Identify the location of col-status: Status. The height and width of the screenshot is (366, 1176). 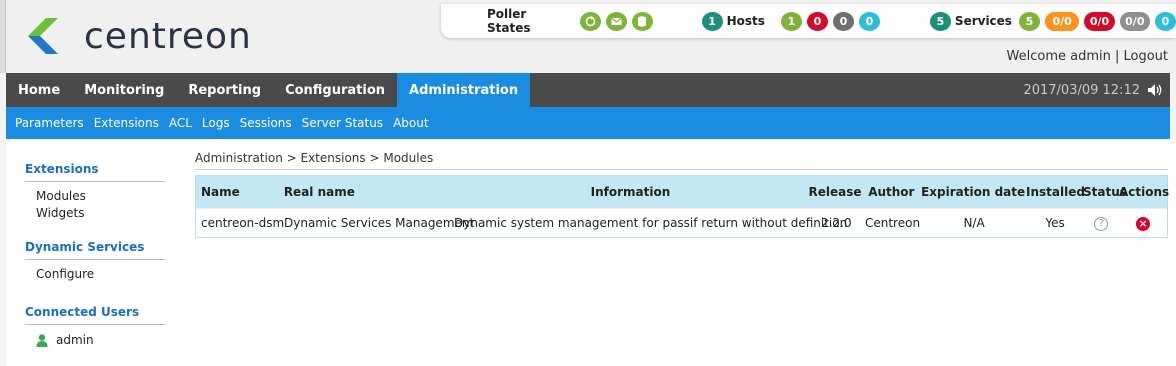
(1105, 192).